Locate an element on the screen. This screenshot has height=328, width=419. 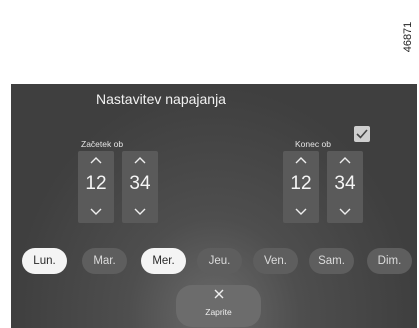
start-hour-value: 12 is located at coordinates (96, 183).